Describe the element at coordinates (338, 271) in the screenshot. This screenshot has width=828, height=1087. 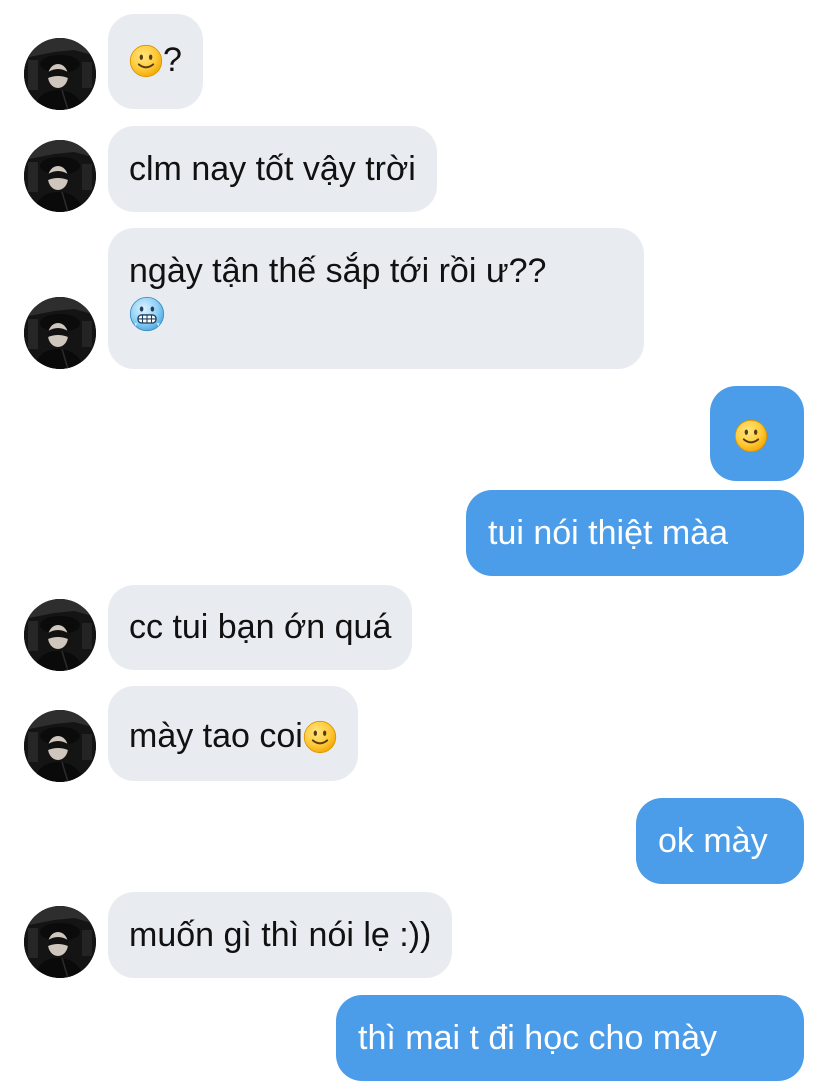
I see `message-text: ngày tận thế sắp tới rồi ư??` at that location.